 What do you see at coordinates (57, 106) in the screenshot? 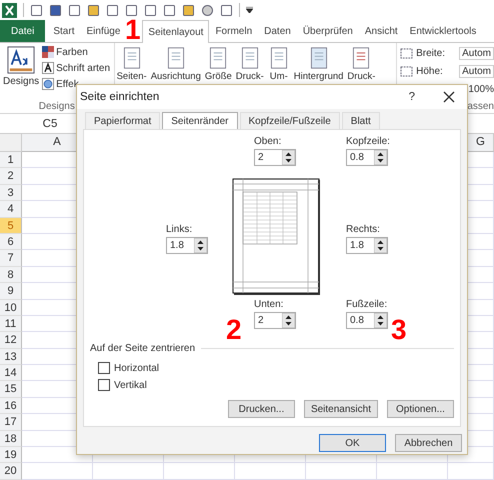
I see `group-label: Designs` at bounding box center [57, 106].